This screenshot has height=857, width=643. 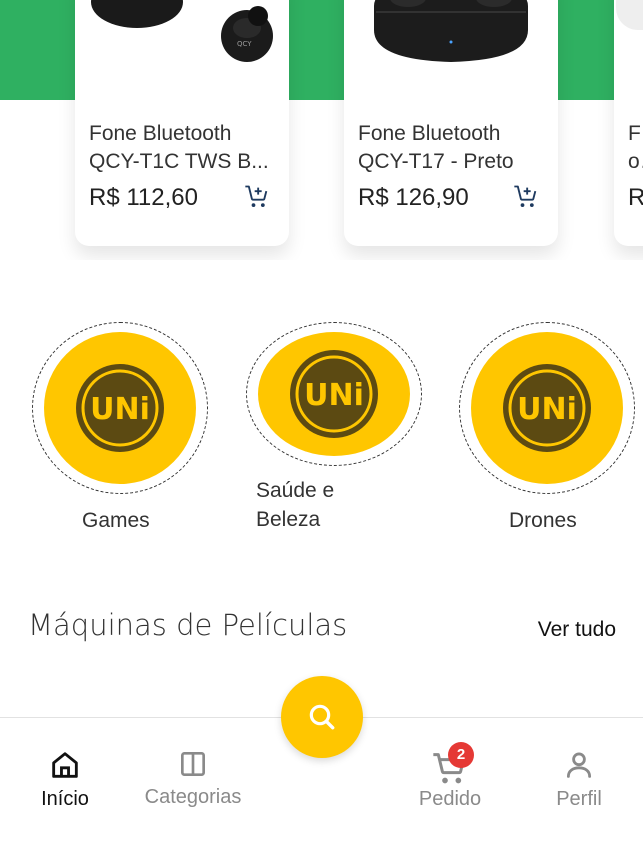 What do you see at coordinates (451, 45) in the screenshot?
I see `earbuds-case-icon` at bounding box center [451, 45].